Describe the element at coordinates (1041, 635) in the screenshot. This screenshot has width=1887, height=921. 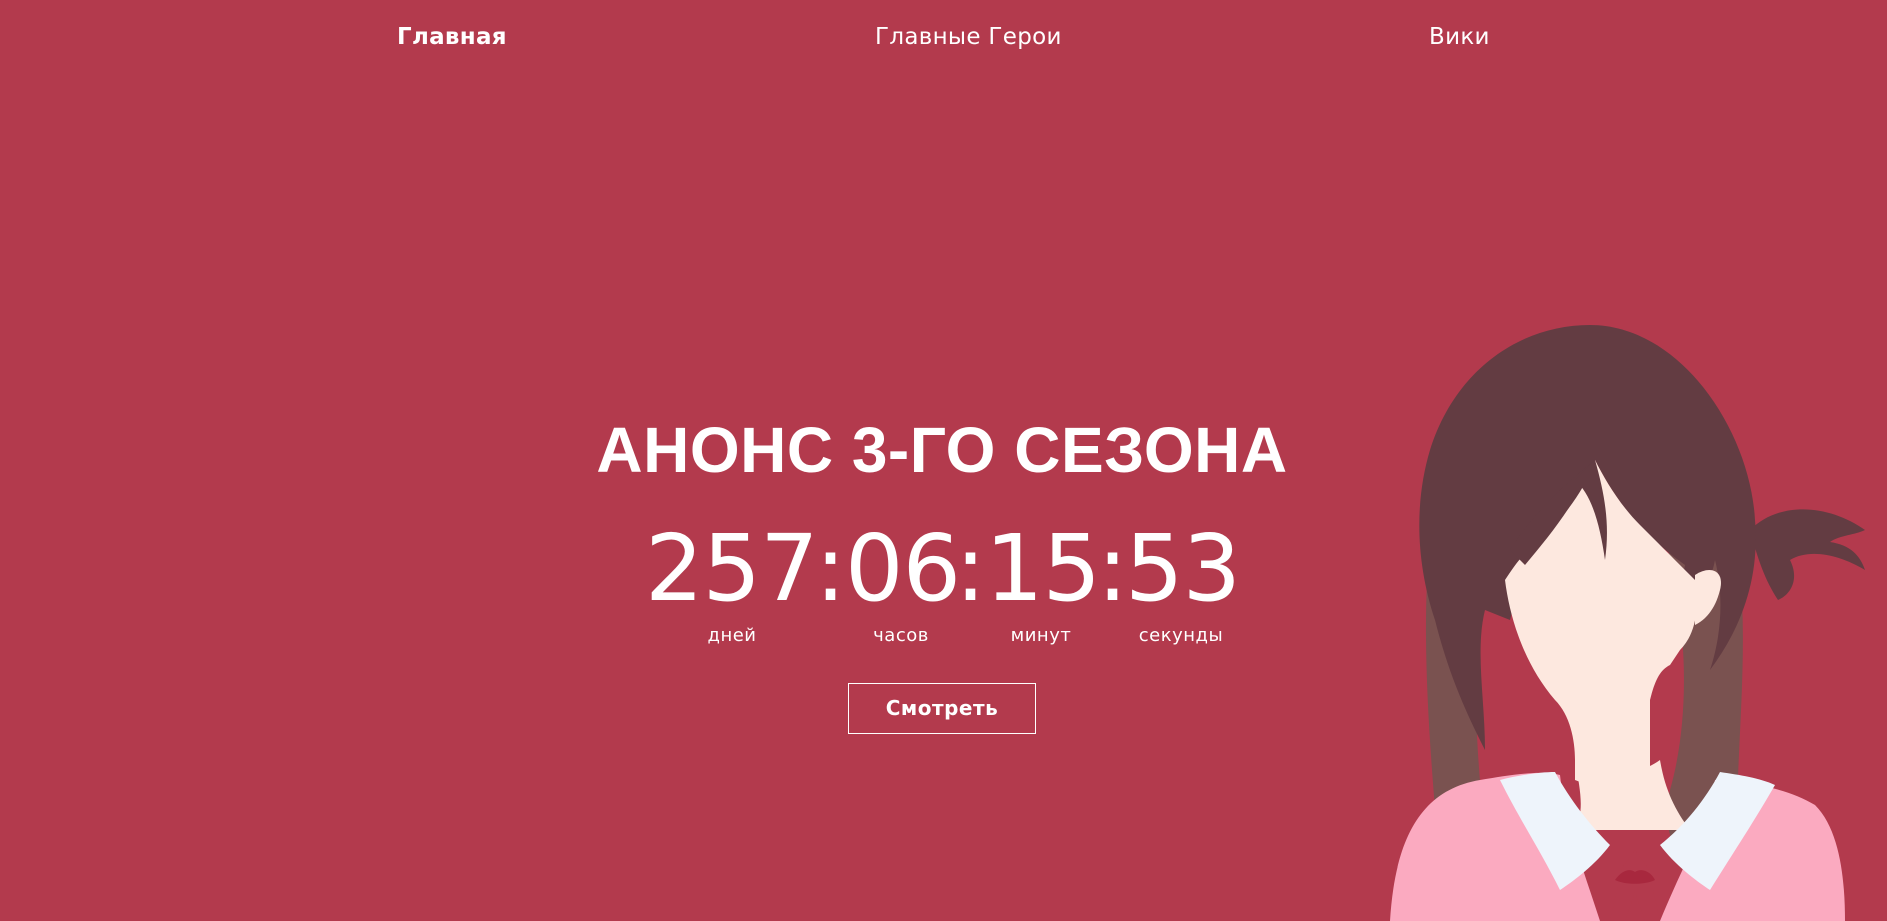
I see `countdown-label-minutes: минут` at that location.